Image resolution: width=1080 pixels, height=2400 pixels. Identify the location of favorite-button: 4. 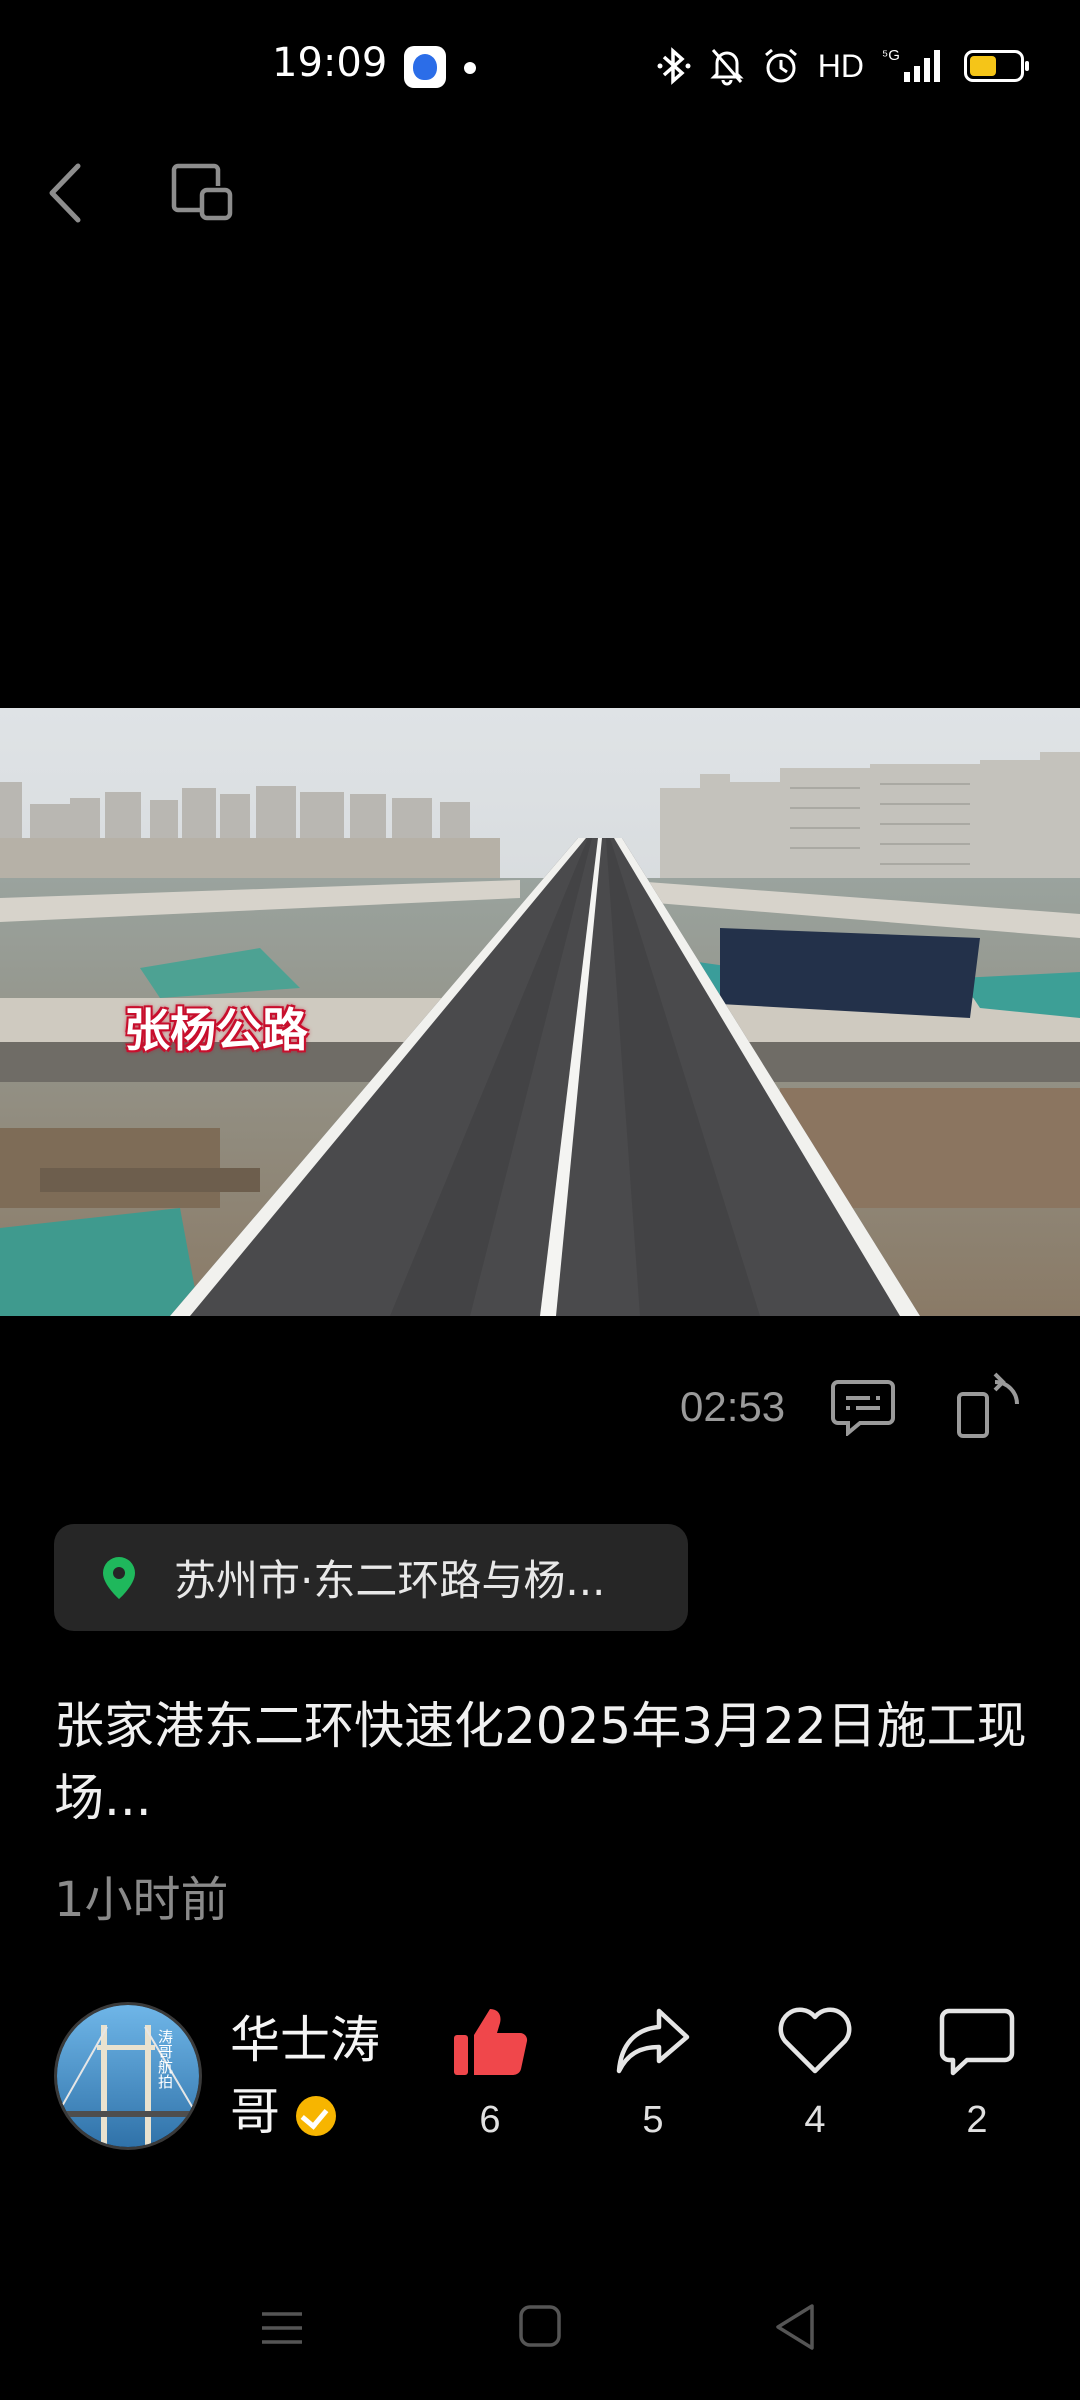
(815, 2073).